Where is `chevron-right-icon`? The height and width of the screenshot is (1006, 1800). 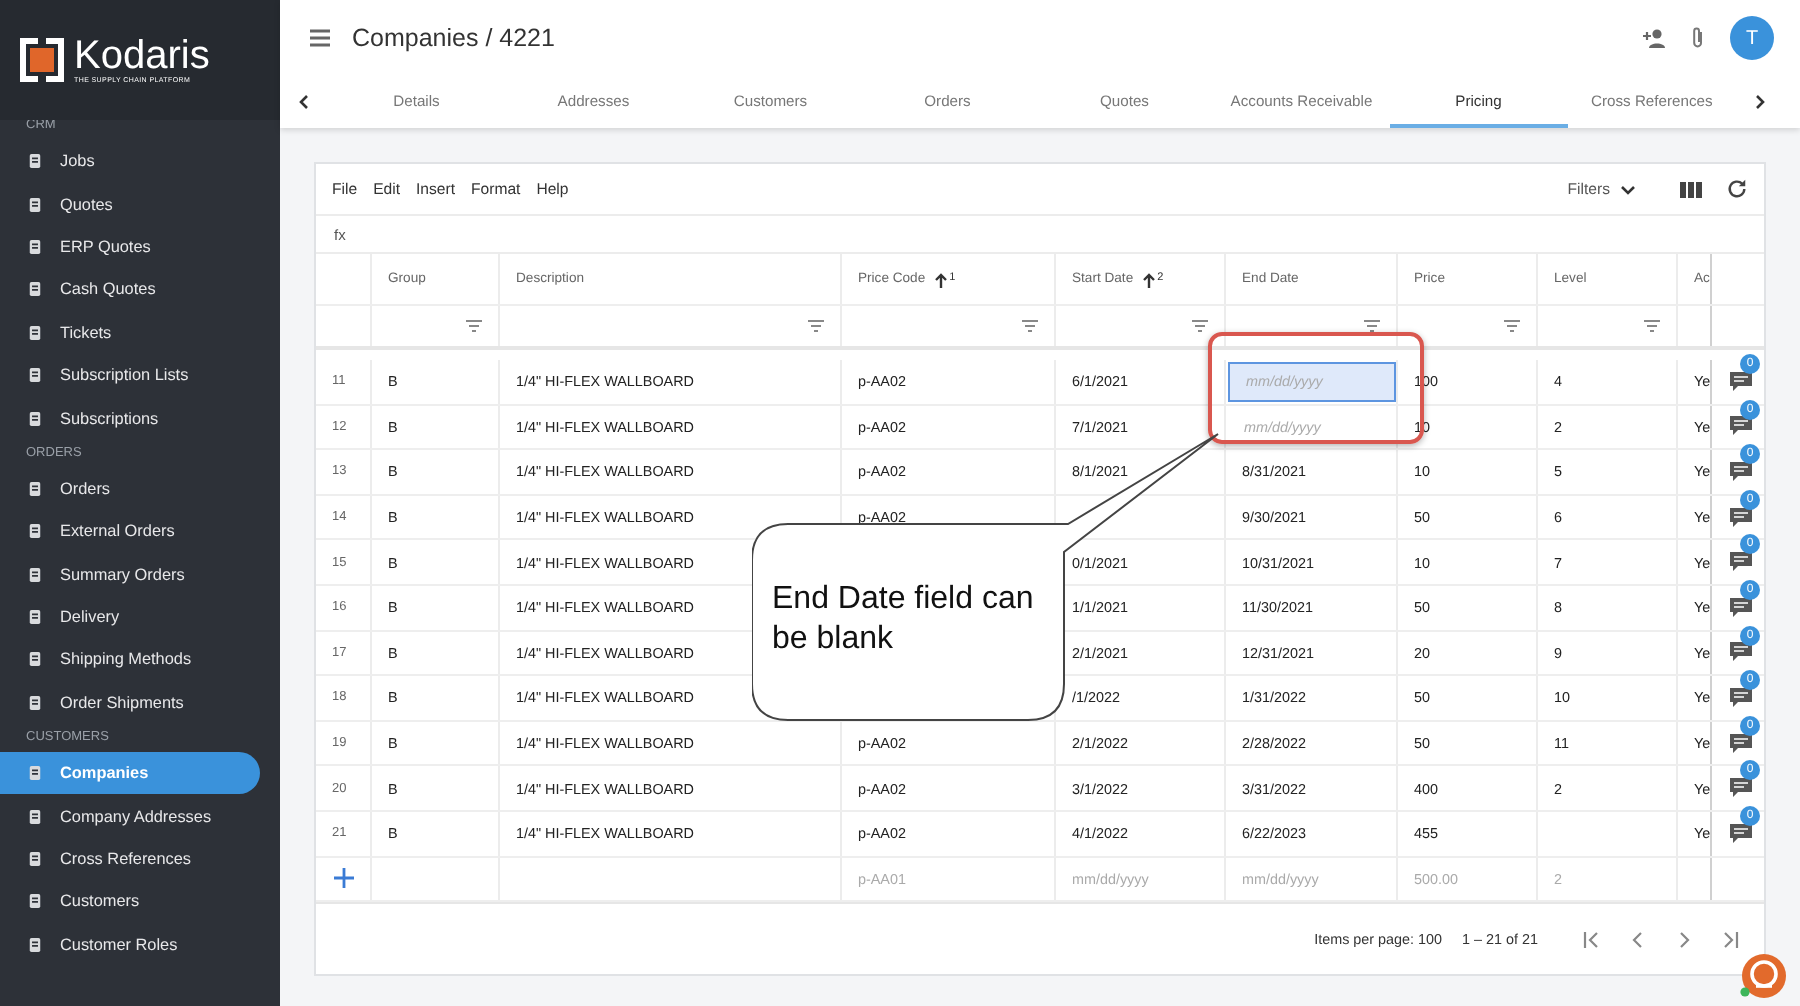 chevron-right-icon is located at coordinates (1759, 102).